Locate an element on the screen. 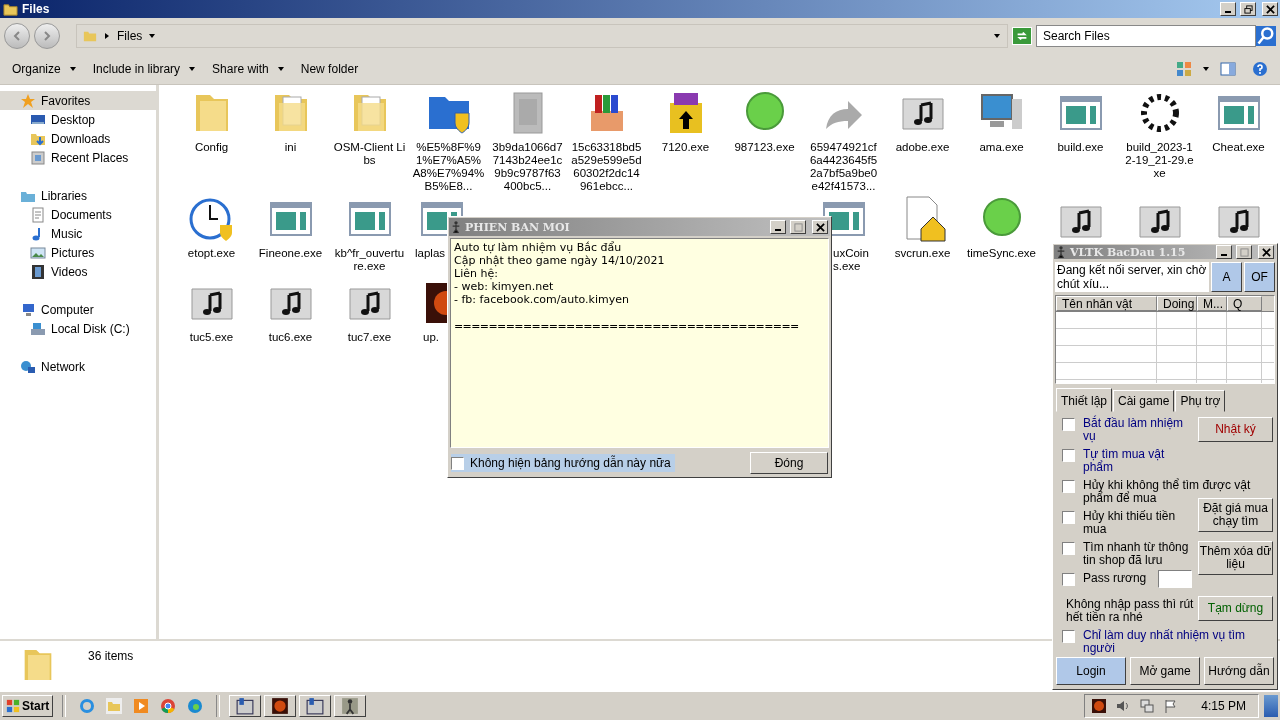 This screenshot has width=1280, height=720. column-header: Q is located at coordinates (1244, 303).